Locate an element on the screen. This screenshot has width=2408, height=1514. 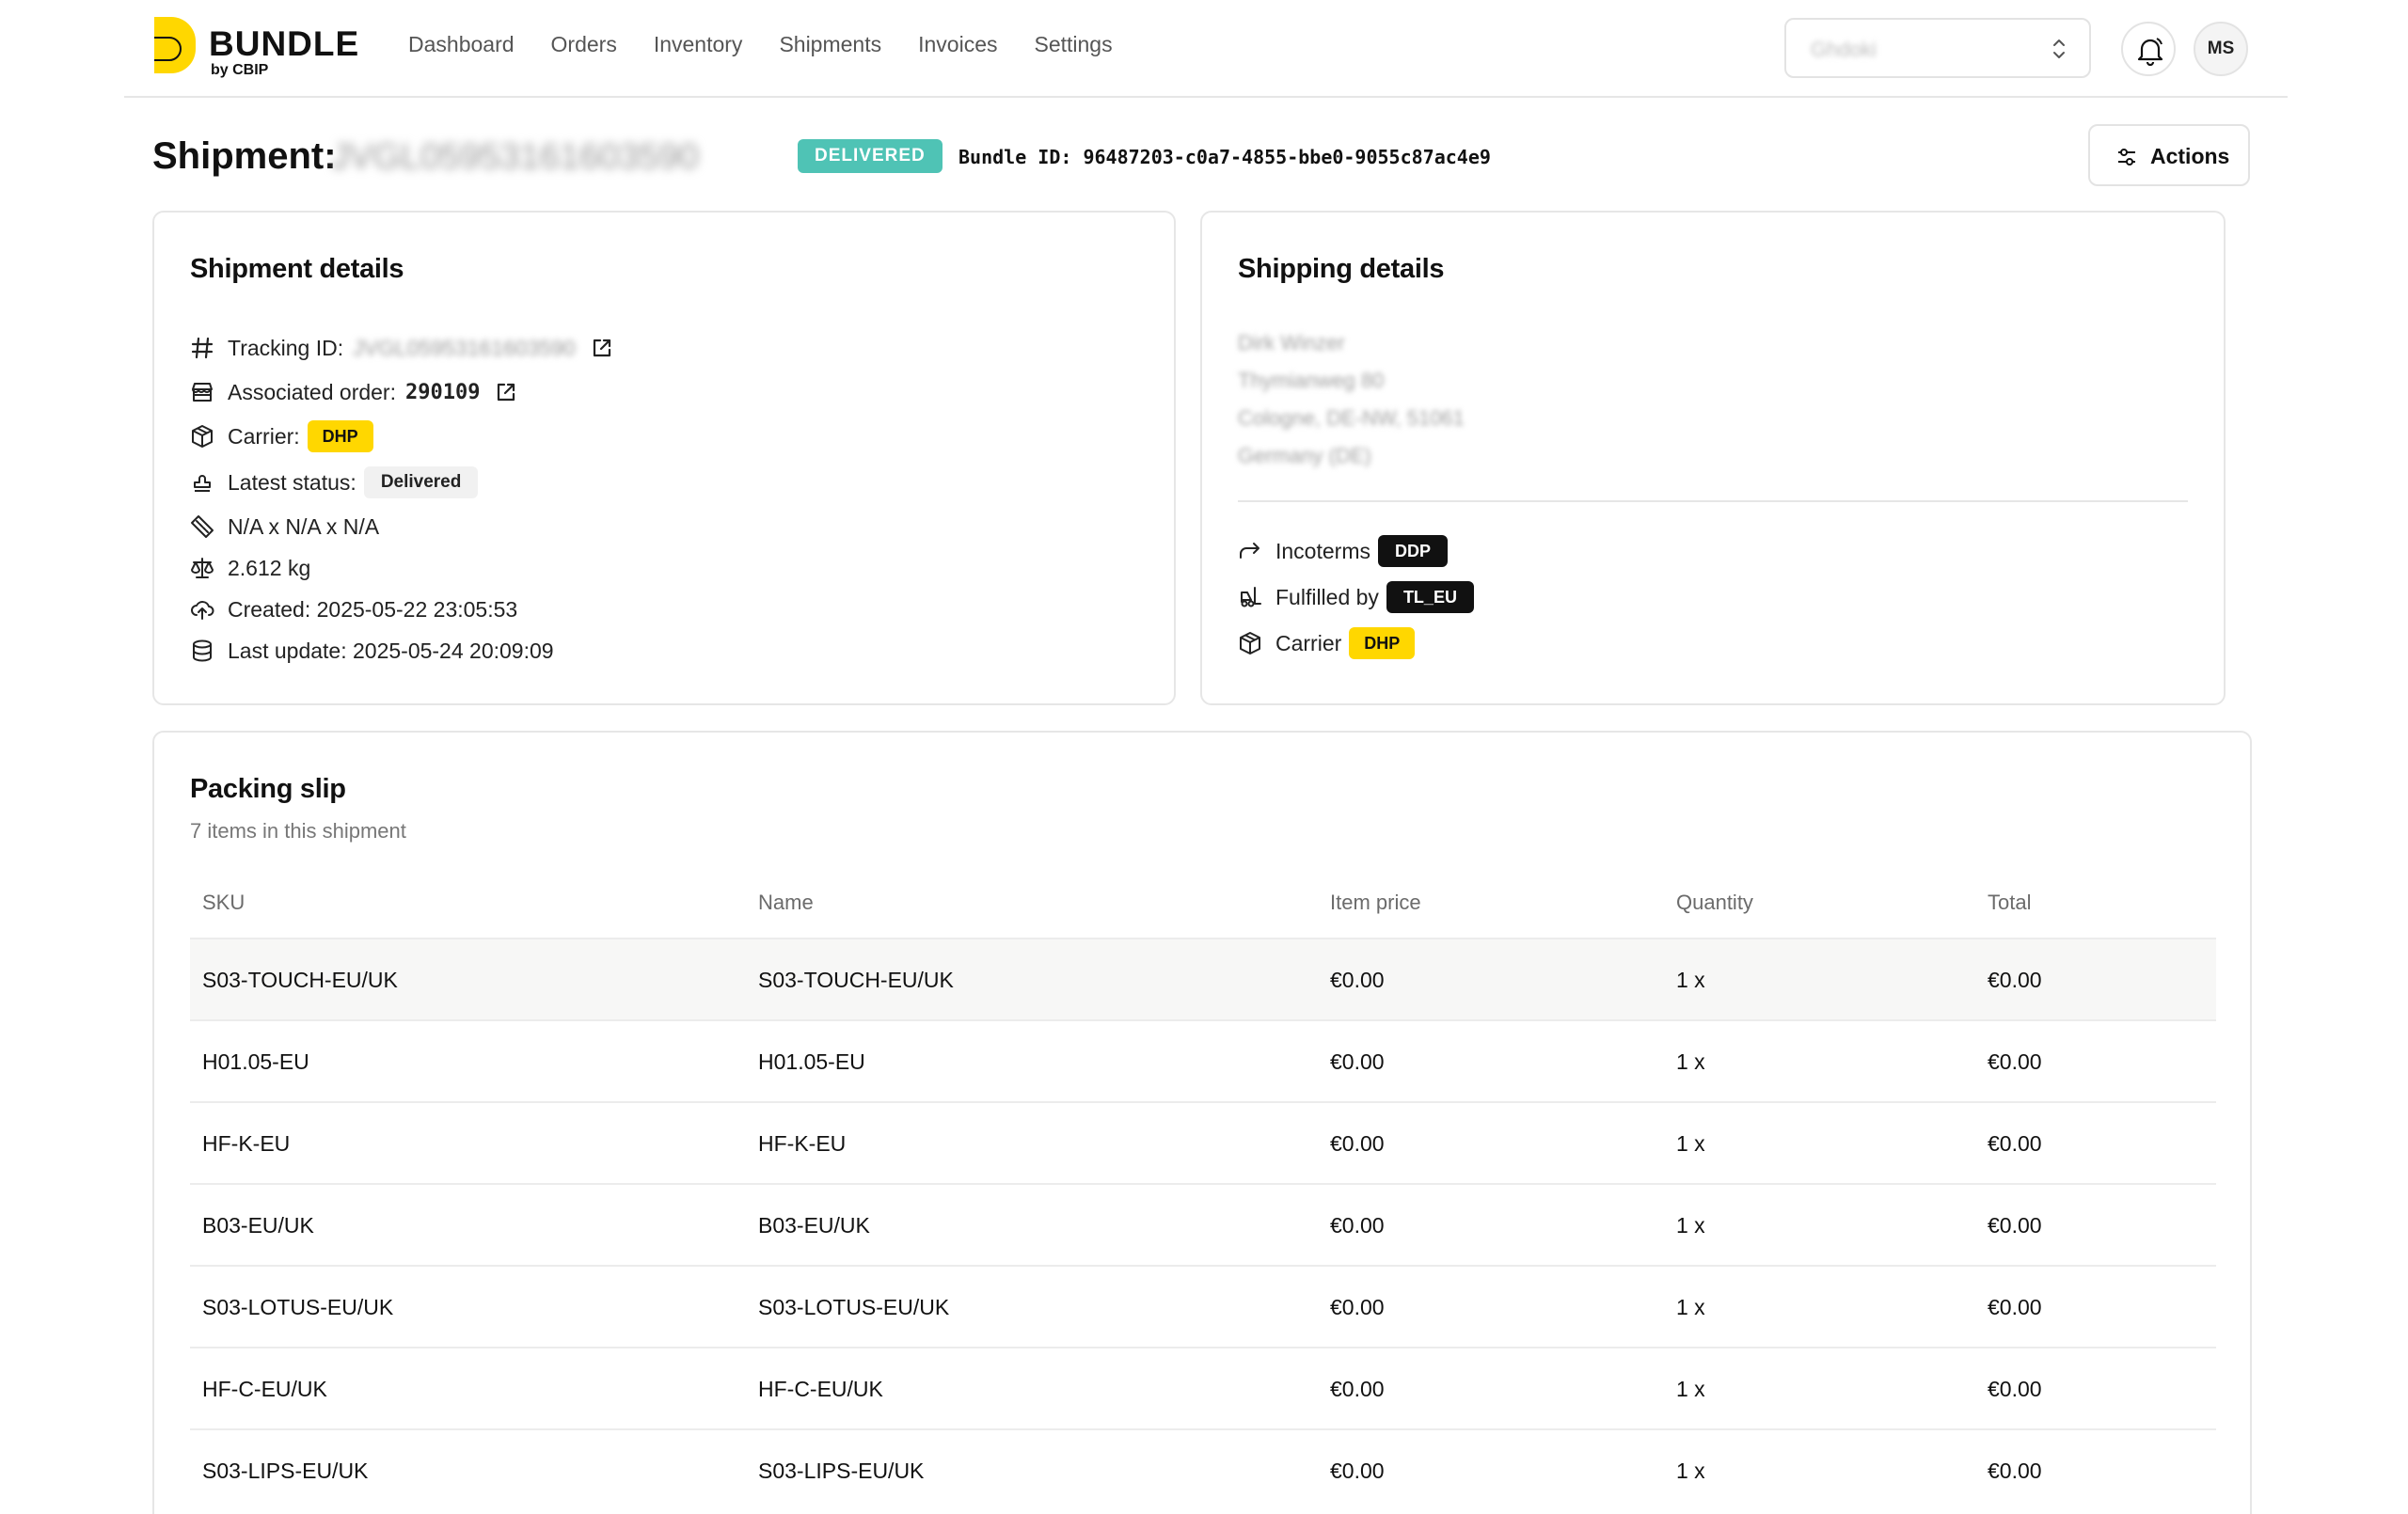
cell-sku: HF-K-EU is located at coordinates (247, 1143).